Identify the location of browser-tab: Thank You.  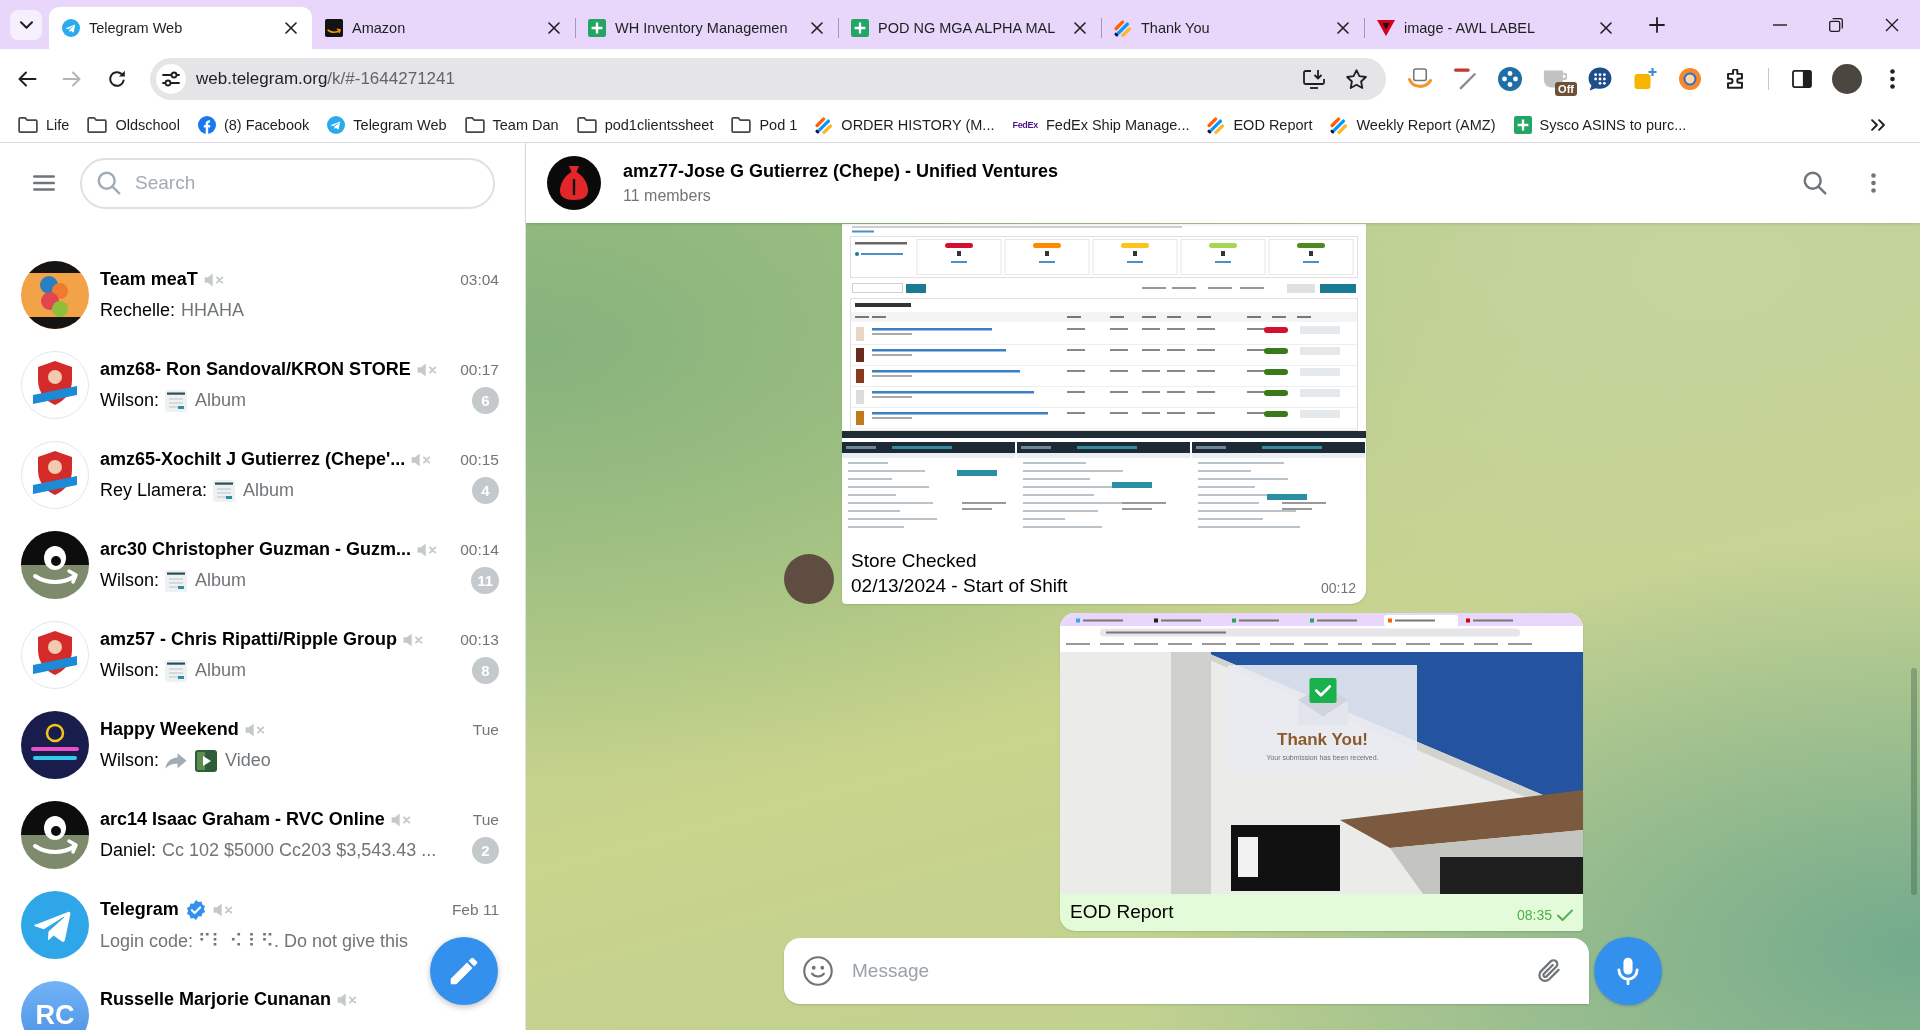
(1232, 28).